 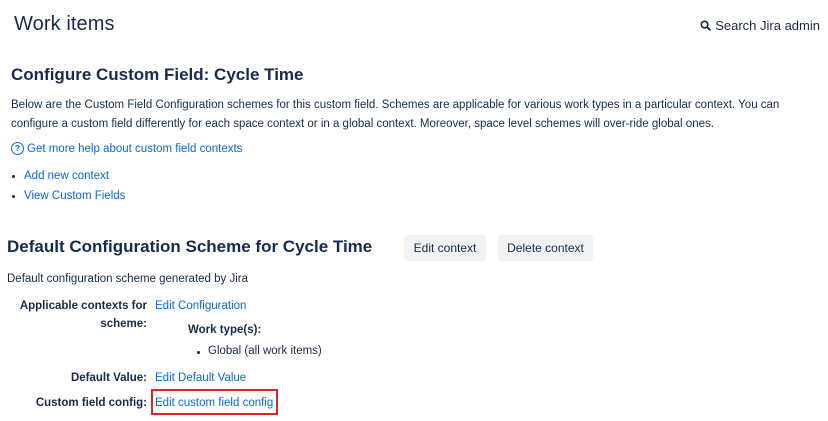 I want to click on edit-configuration-link: Edit Configuration, so click(x=200, y=306).